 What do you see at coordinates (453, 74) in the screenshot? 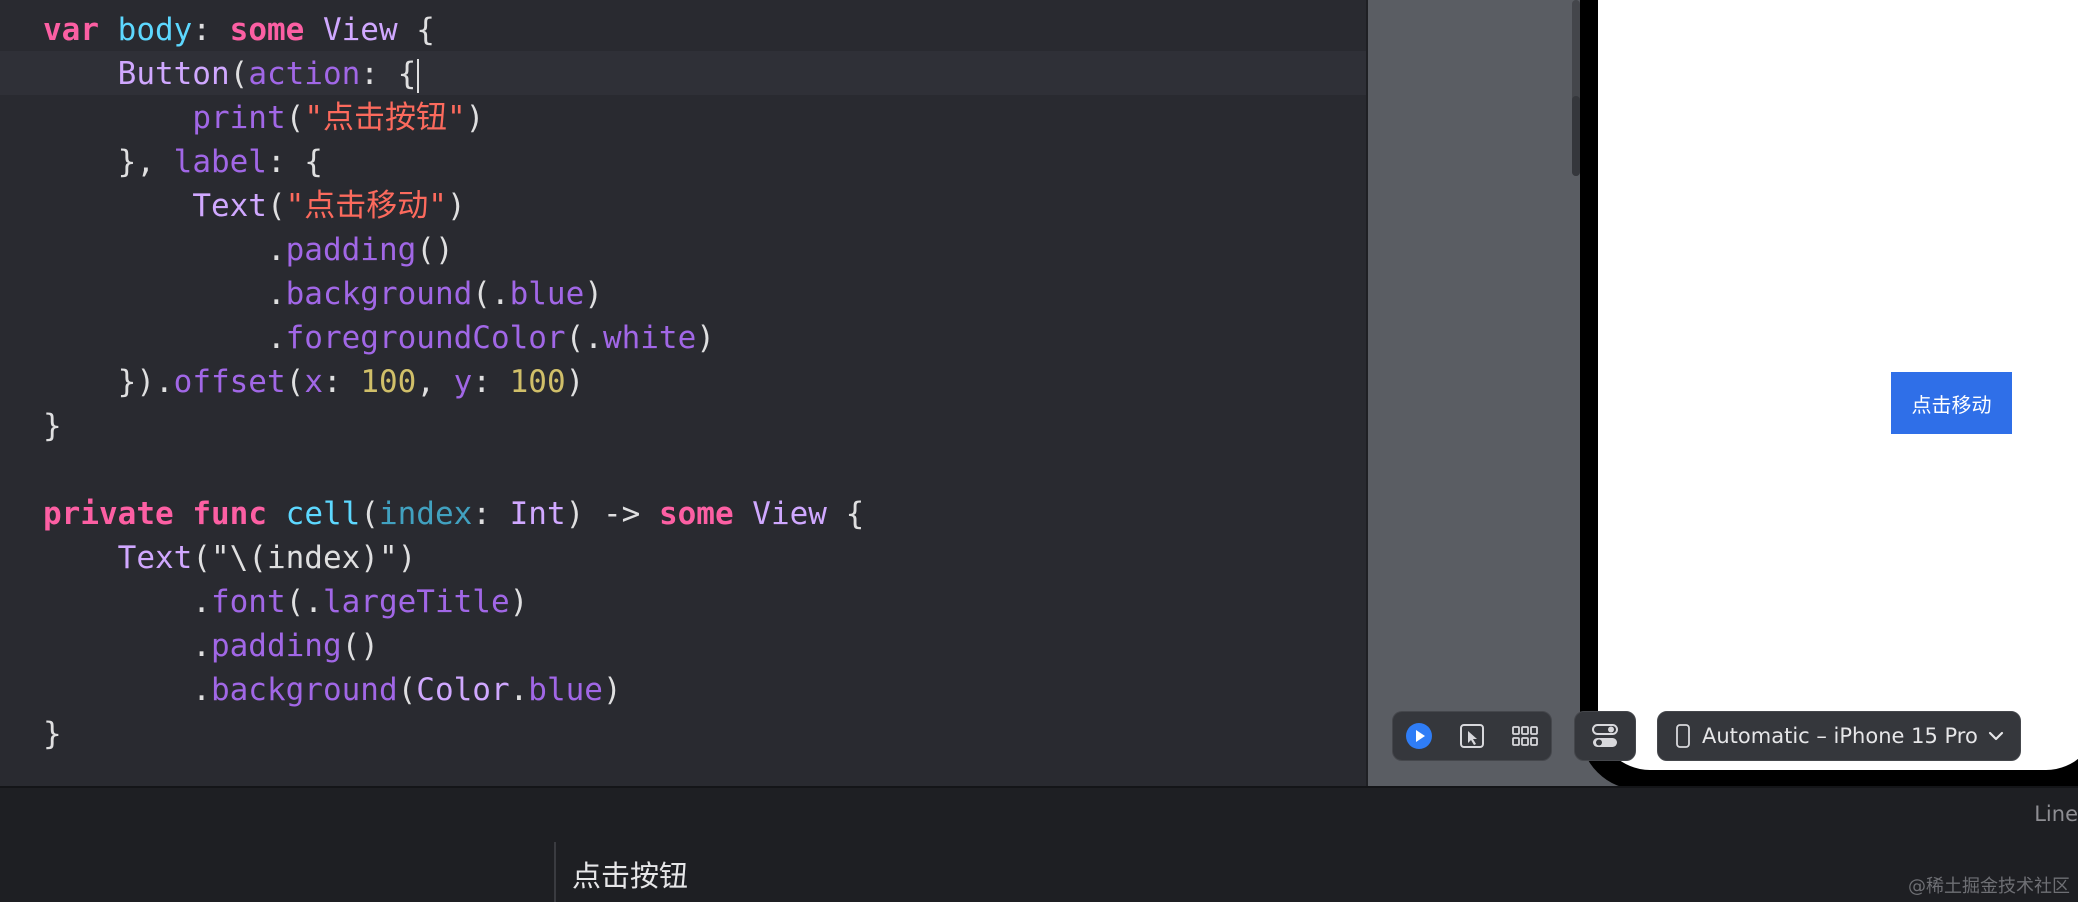
I see `code-line: Button(action: {` at bounding box center [453, 74].